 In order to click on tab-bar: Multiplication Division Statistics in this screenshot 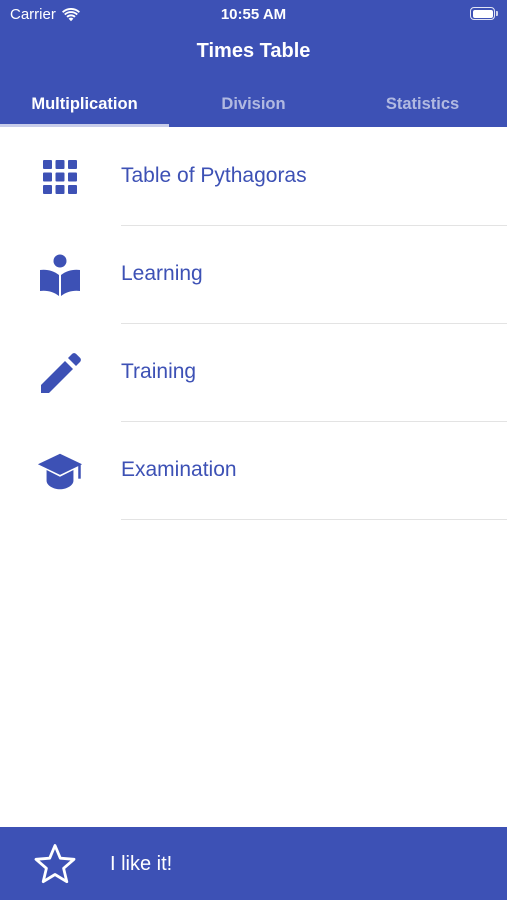, I will do `click(253, 104)`.